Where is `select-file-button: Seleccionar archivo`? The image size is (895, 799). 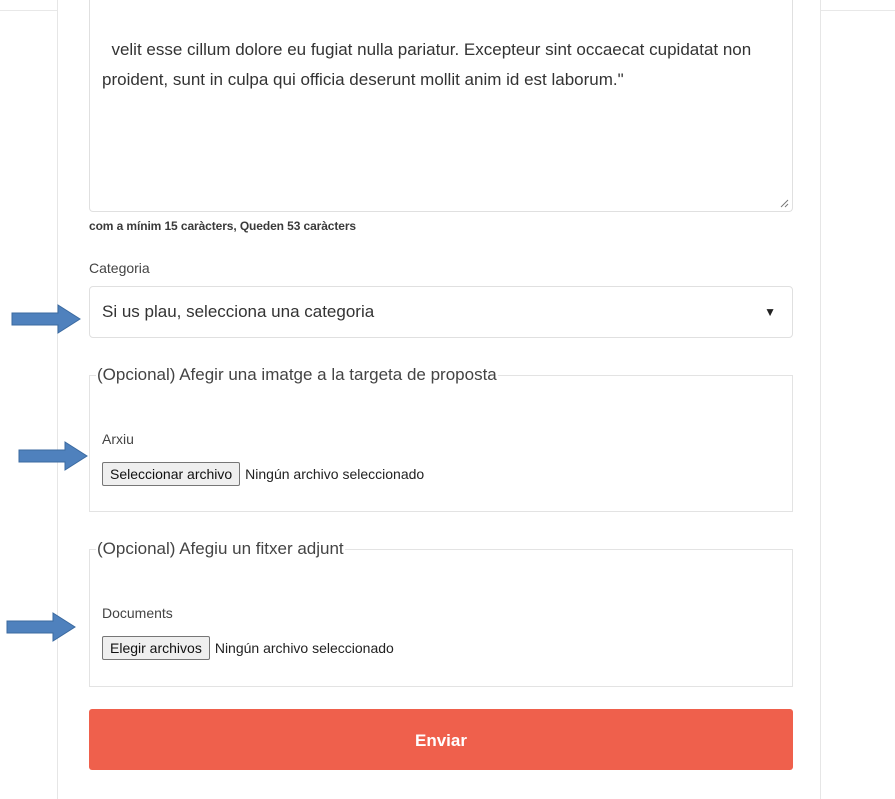
select-file-button: Seleccionar archivo is located at coordinates (171, 474).